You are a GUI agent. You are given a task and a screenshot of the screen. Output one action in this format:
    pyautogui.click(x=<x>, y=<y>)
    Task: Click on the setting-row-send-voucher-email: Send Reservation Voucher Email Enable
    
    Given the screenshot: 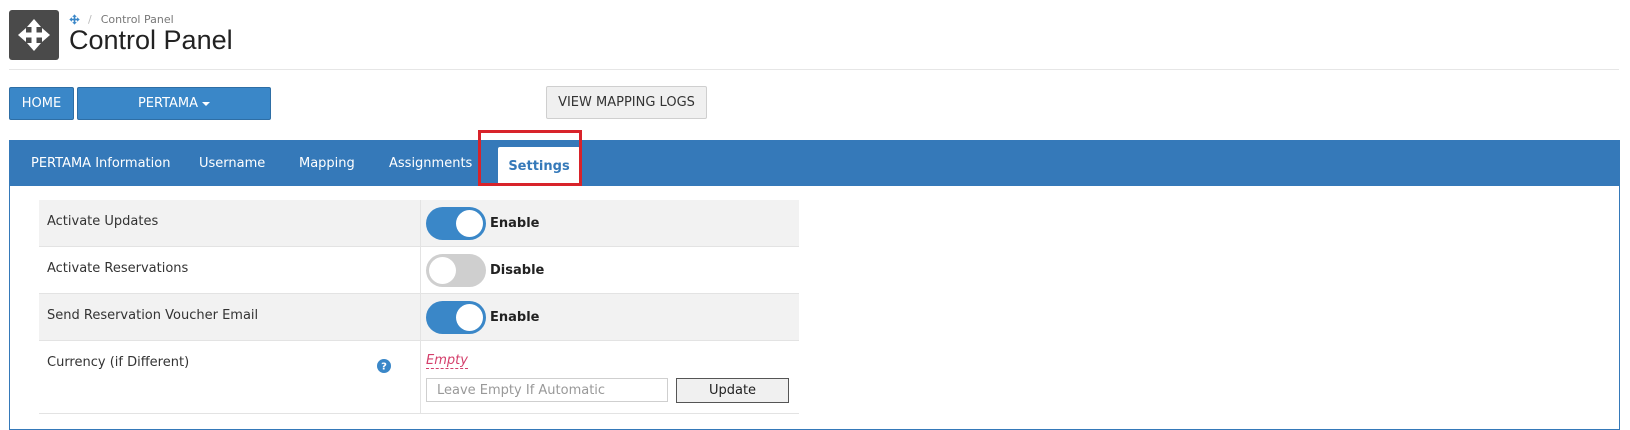 What is the action you would take?
    pyautogui.click(x=419, y=317)
    